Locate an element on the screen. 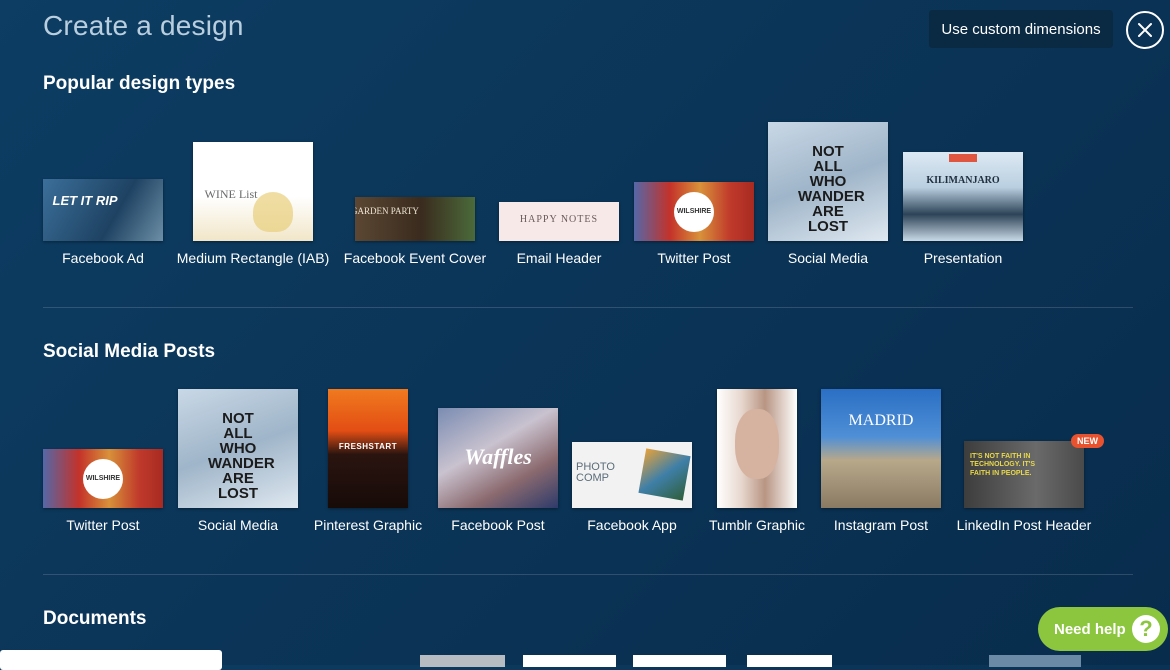  date-tag is located at coordinates (963, 158).